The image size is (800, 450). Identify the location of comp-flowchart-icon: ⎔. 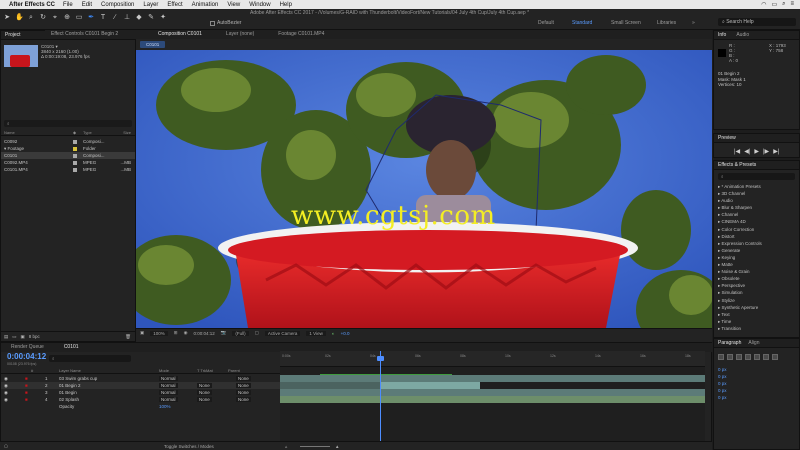
(6, 446).